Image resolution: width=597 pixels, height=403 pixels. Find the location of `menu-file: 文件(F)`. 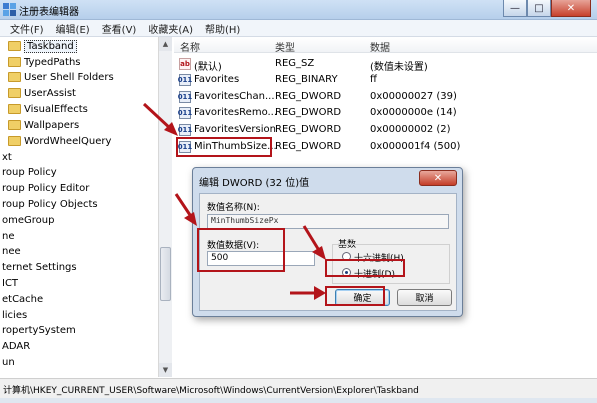

menu-file: 文件(F) is located at coordinates (27, 28).